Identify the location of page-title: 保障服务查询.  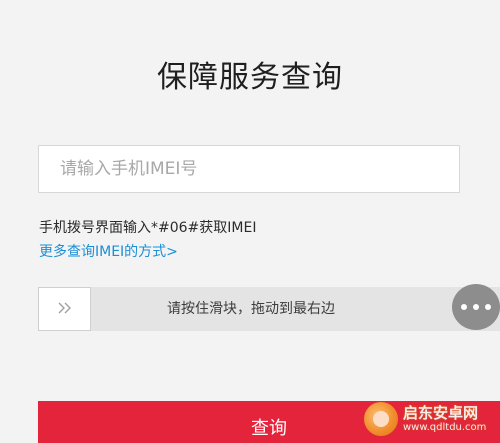
(250, 77).